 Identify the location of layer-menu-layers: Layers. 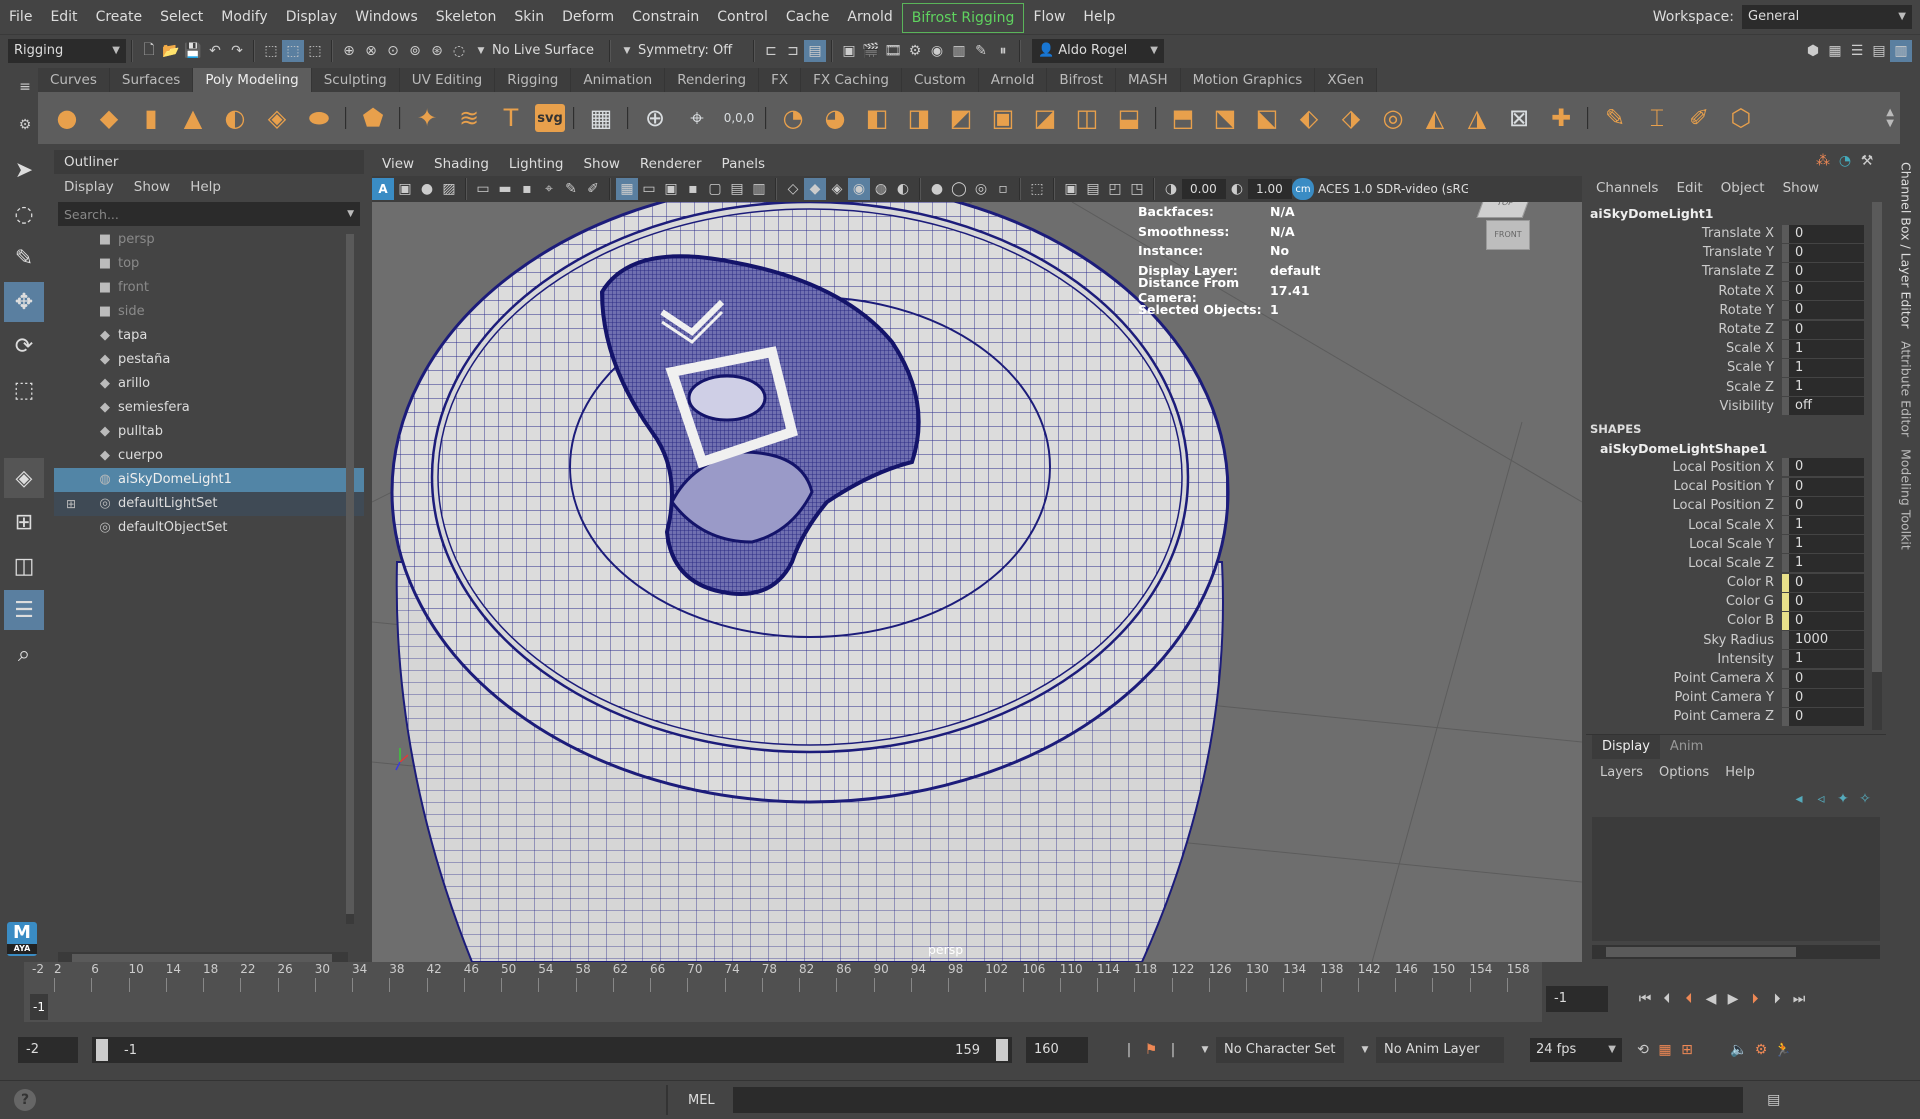
(1621, 772).